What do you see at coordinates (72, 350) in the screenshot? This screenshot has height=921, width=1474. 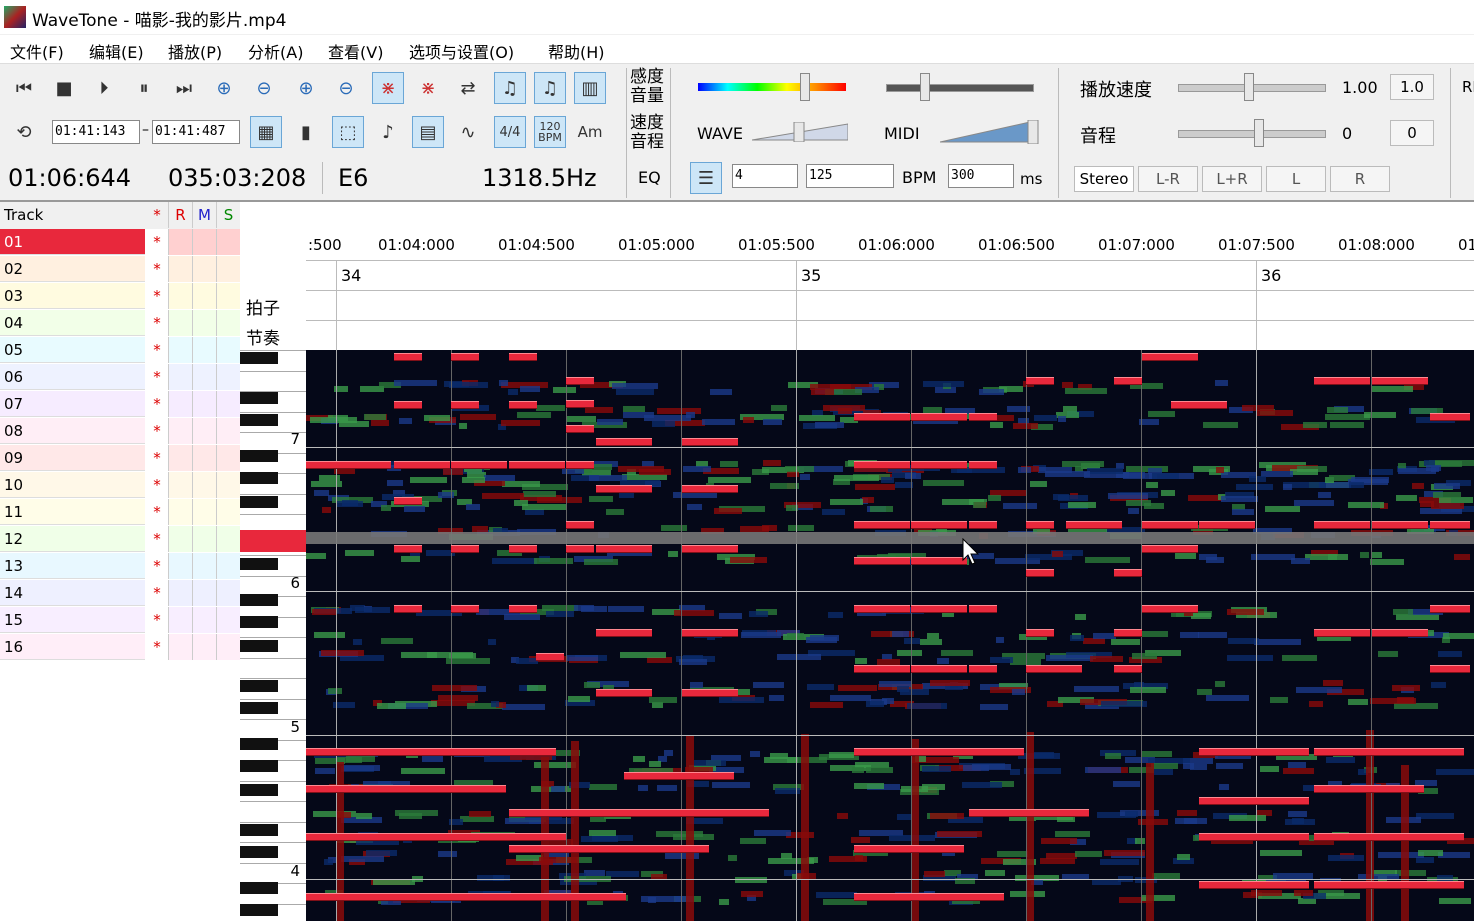 I see `track-name: 05` at bounding box center [72, 350].